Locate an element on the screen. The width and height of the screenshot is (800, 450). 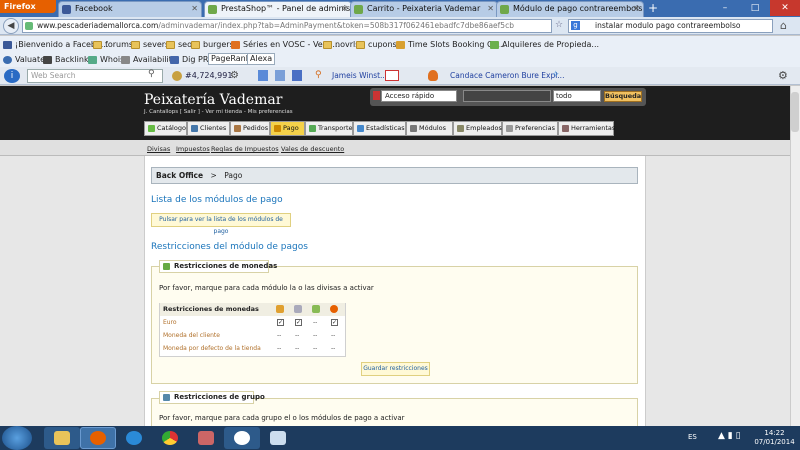
firefox-icon is located at coordinates (98, 438).